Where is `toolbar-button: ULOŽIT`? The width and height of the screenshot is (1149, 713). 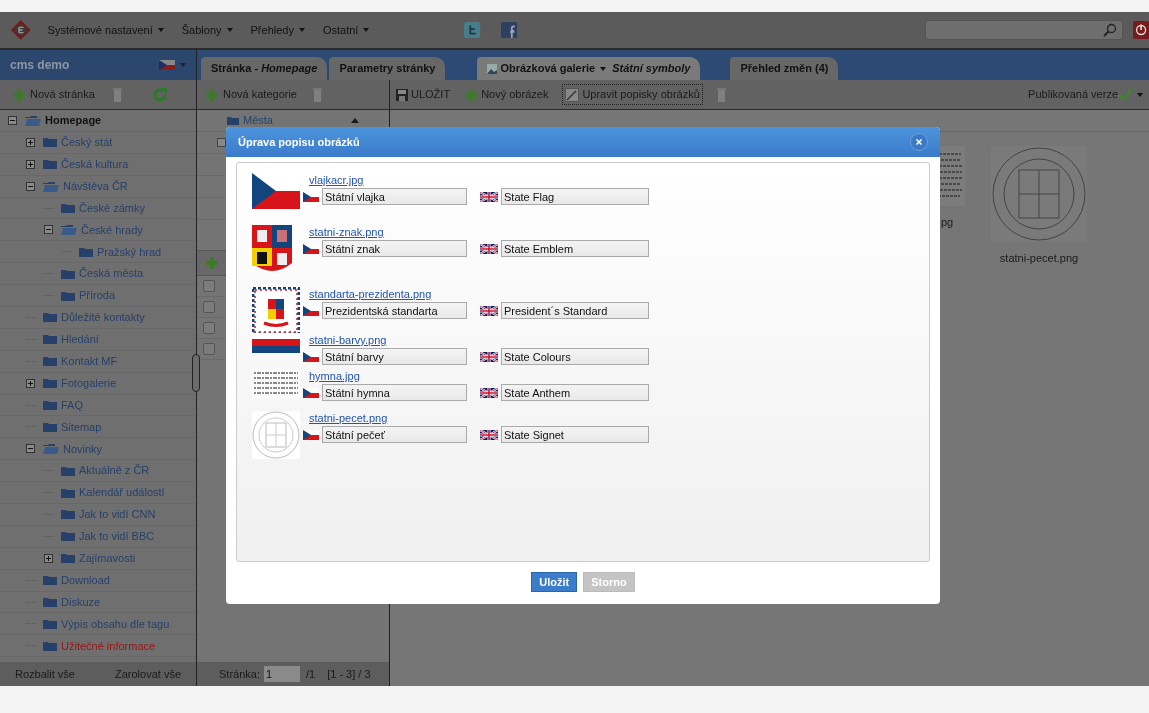 toolbar-button: ULOŽIT is located at coordinates (423, 94).